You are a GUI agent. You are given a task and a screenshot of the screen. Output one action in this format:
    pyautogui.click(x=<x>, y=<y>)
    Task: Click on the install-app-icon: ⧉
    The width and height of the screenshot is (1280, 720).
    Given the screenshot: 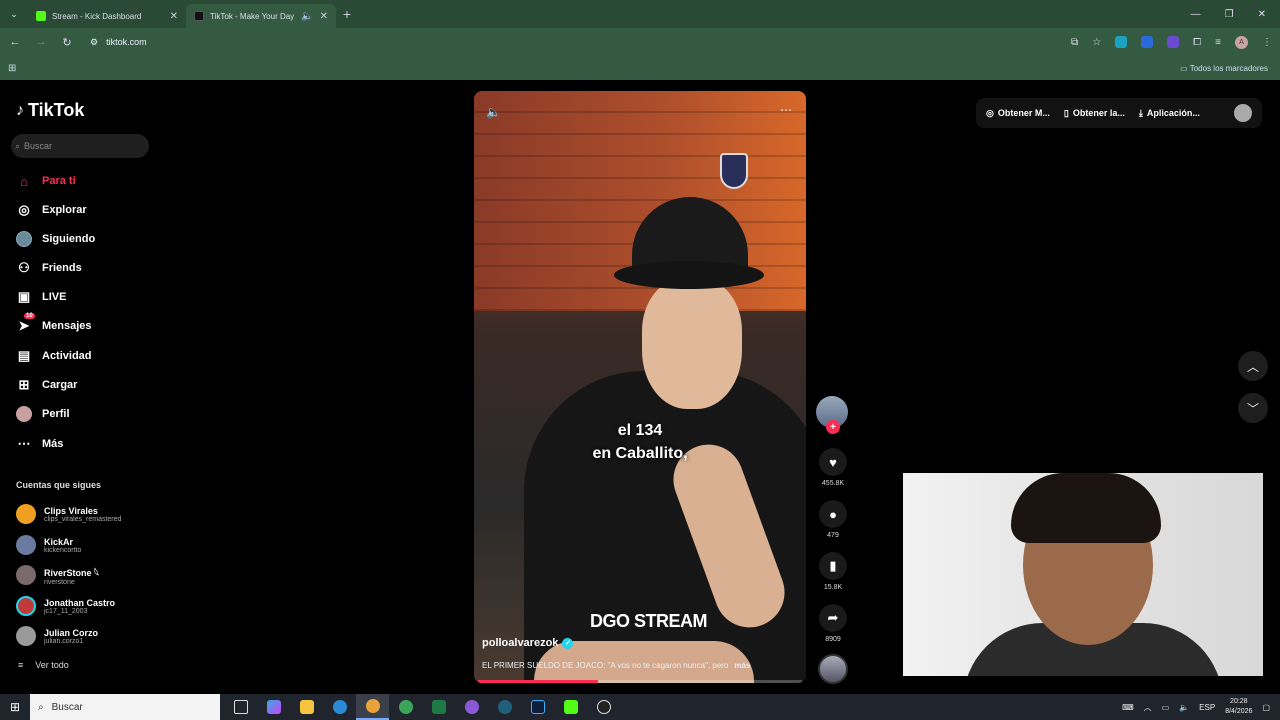 What is the action you would take?
    pyautogui.click(x=1074, y=42)
    